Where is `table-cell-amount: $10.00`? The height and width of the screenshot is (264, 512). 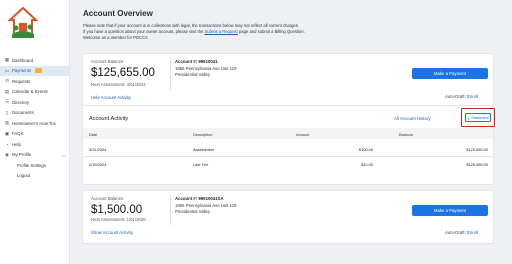
table-cell-amount: $10.00 is located at coordinates (367, 164).